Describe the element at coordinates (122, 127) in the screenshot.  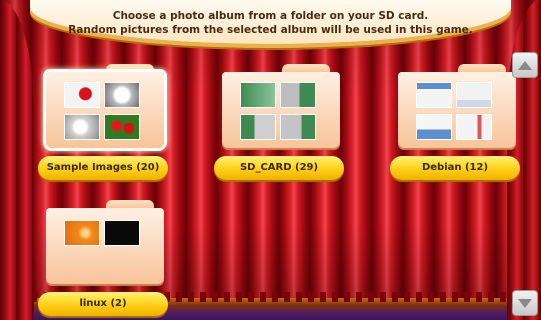
I see `thumbnail-red-flowers` at that location.